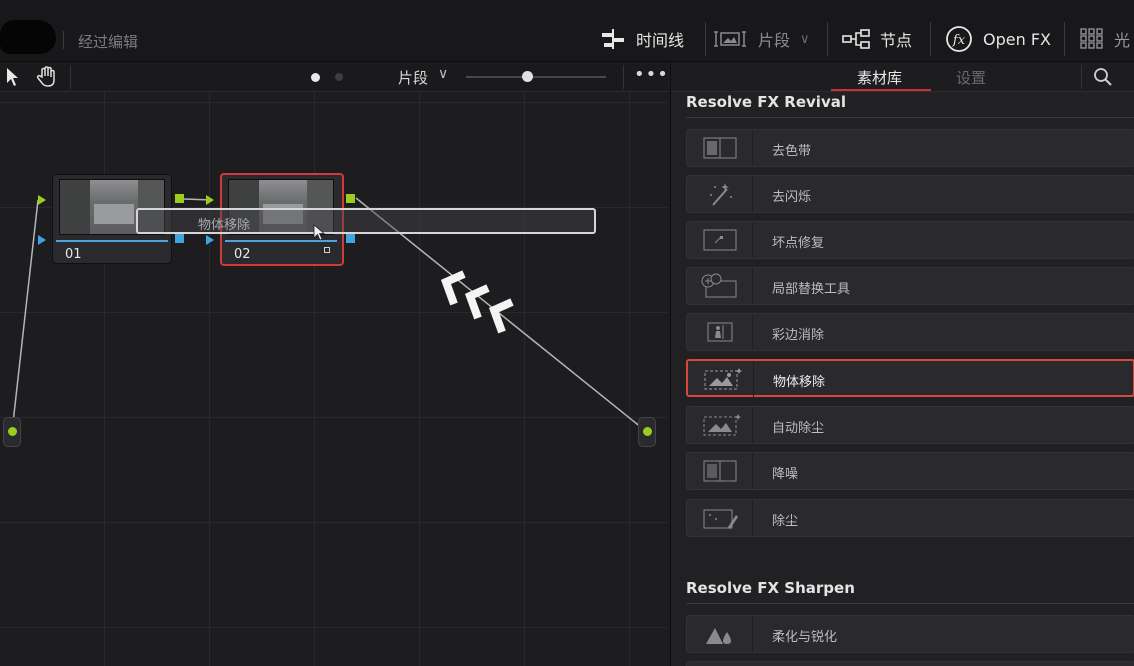 The image size is (1134, 666). Describe the element at coordinates (910, 194) in the screenshot. I see `fx-item-deflicker: 去闪烁` at that location.